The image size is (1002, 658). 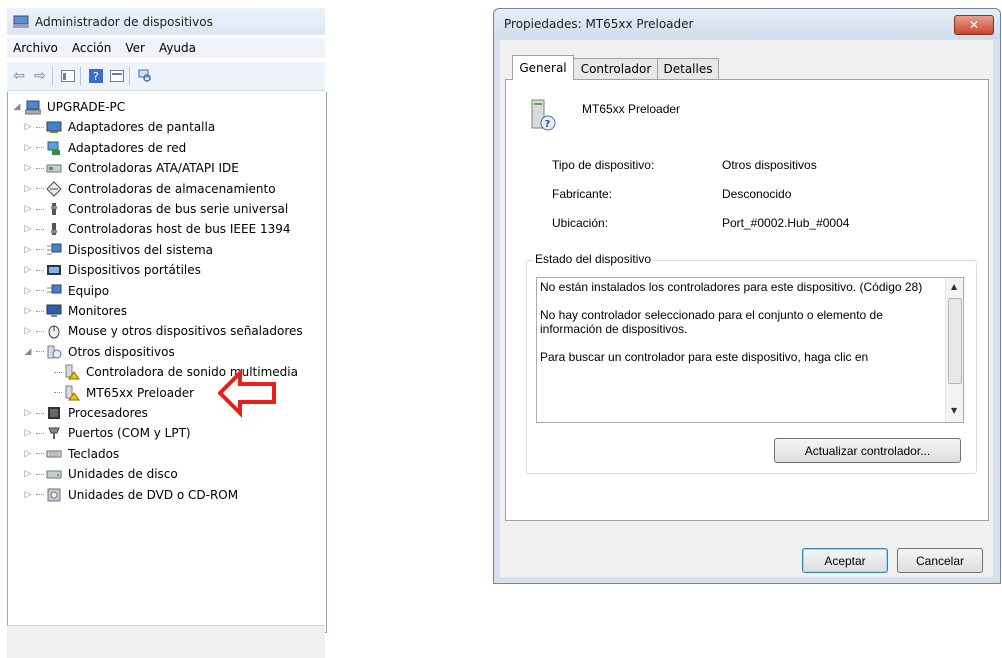 What do you see at coordinates (603, 165) in the screenshot?
I see `field-label-type: Tipo de dispositivo:` at bounding box center [603, 165].